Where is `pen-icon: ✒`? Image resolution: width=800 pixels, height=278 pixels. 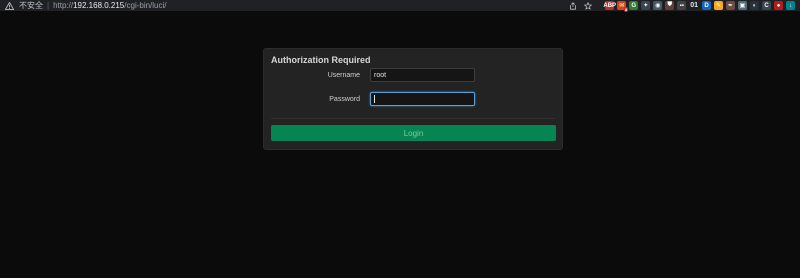 pen-icon: ✒ is located at coordinates (730, 5).